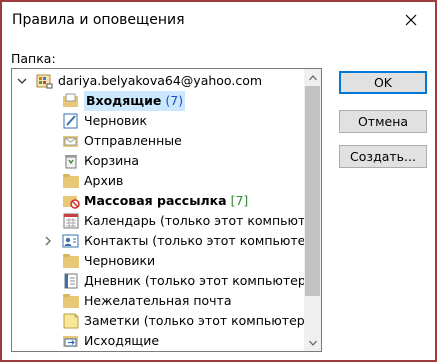 This screenshot has height=362, width=437. What do you see at coordinates (71, 101) in the screenshot?
I see `inbox-icon` at bounding box center [71, 101].